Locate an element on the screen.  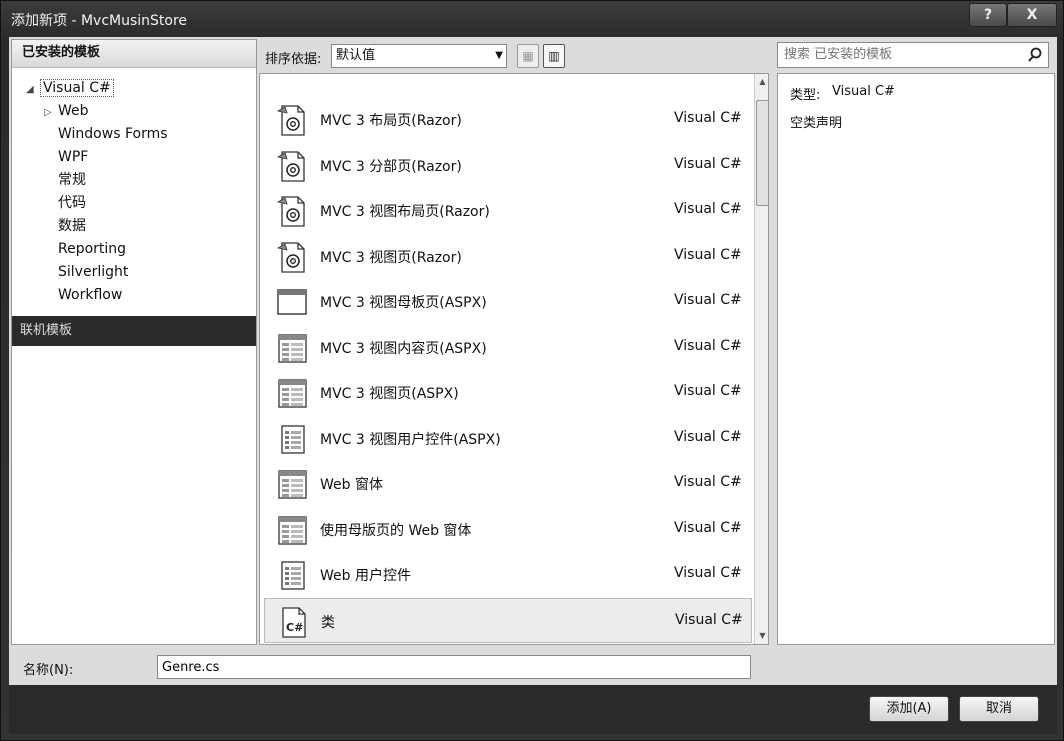
template-list-scrollbar: ▲ ▼ is located at coordinates (761, 359).